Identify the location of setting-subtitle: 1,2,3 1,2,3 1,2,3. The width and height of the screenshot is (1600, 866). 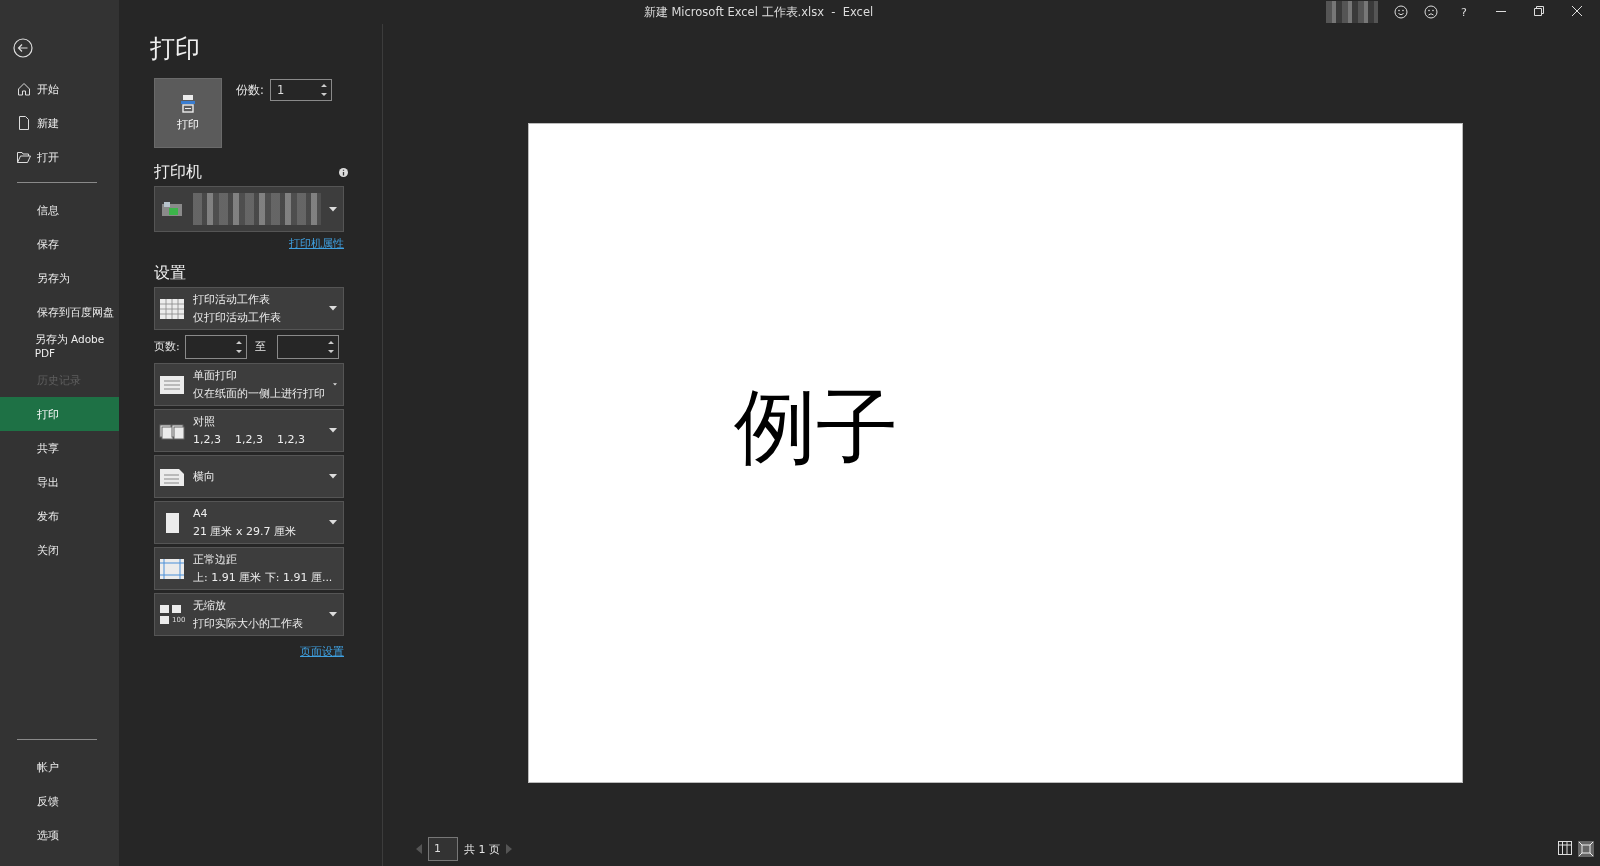
(249, 439).